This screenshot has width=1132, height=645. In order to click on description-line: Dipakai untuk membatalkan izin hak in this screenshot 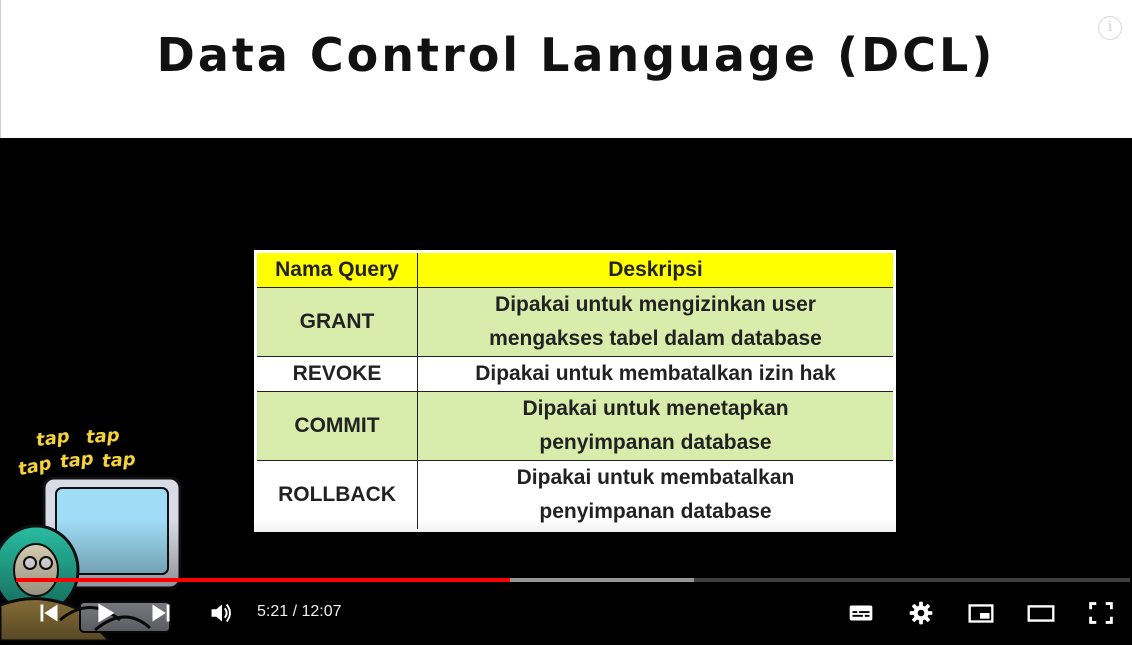, I will do `click(655, 373)`.